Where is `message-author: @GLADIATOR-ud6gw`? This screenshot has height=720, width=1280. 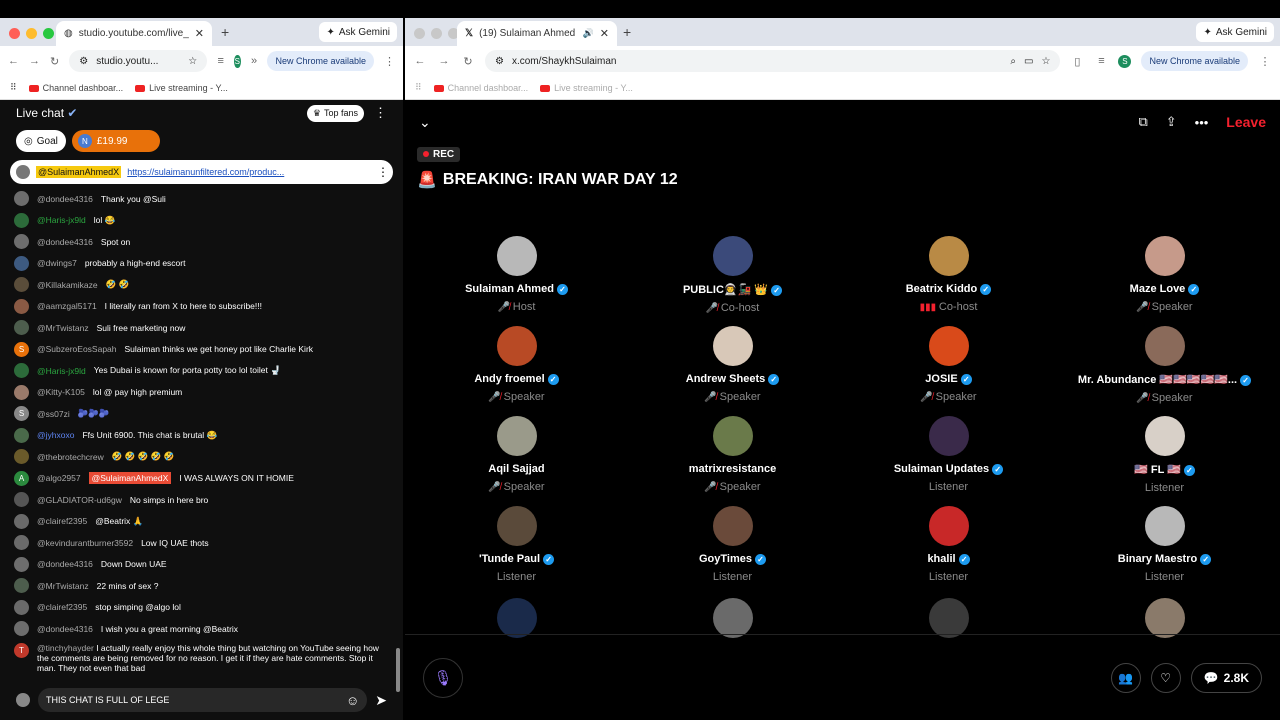
message-author: @GLADIATOR-ud6gw is located at coordinates (79, 500).